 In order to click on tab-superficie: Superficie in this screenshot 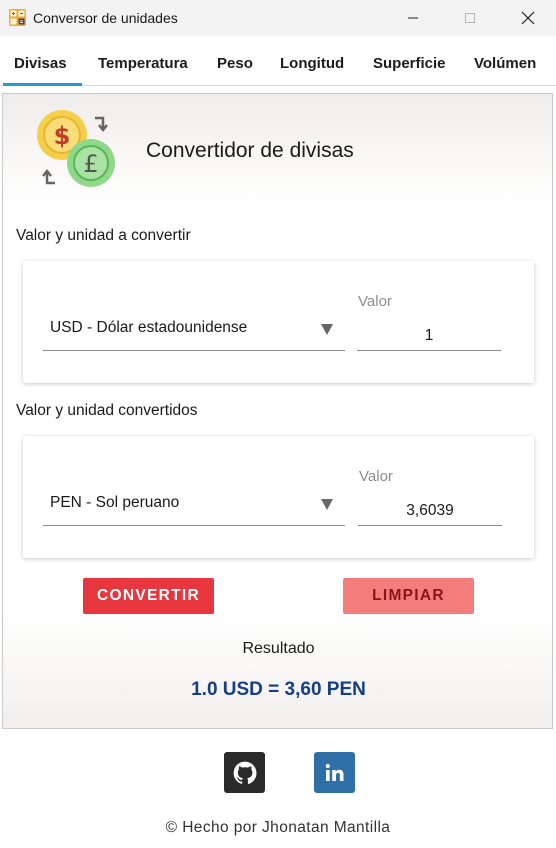, I will do `click(409, 63)`.